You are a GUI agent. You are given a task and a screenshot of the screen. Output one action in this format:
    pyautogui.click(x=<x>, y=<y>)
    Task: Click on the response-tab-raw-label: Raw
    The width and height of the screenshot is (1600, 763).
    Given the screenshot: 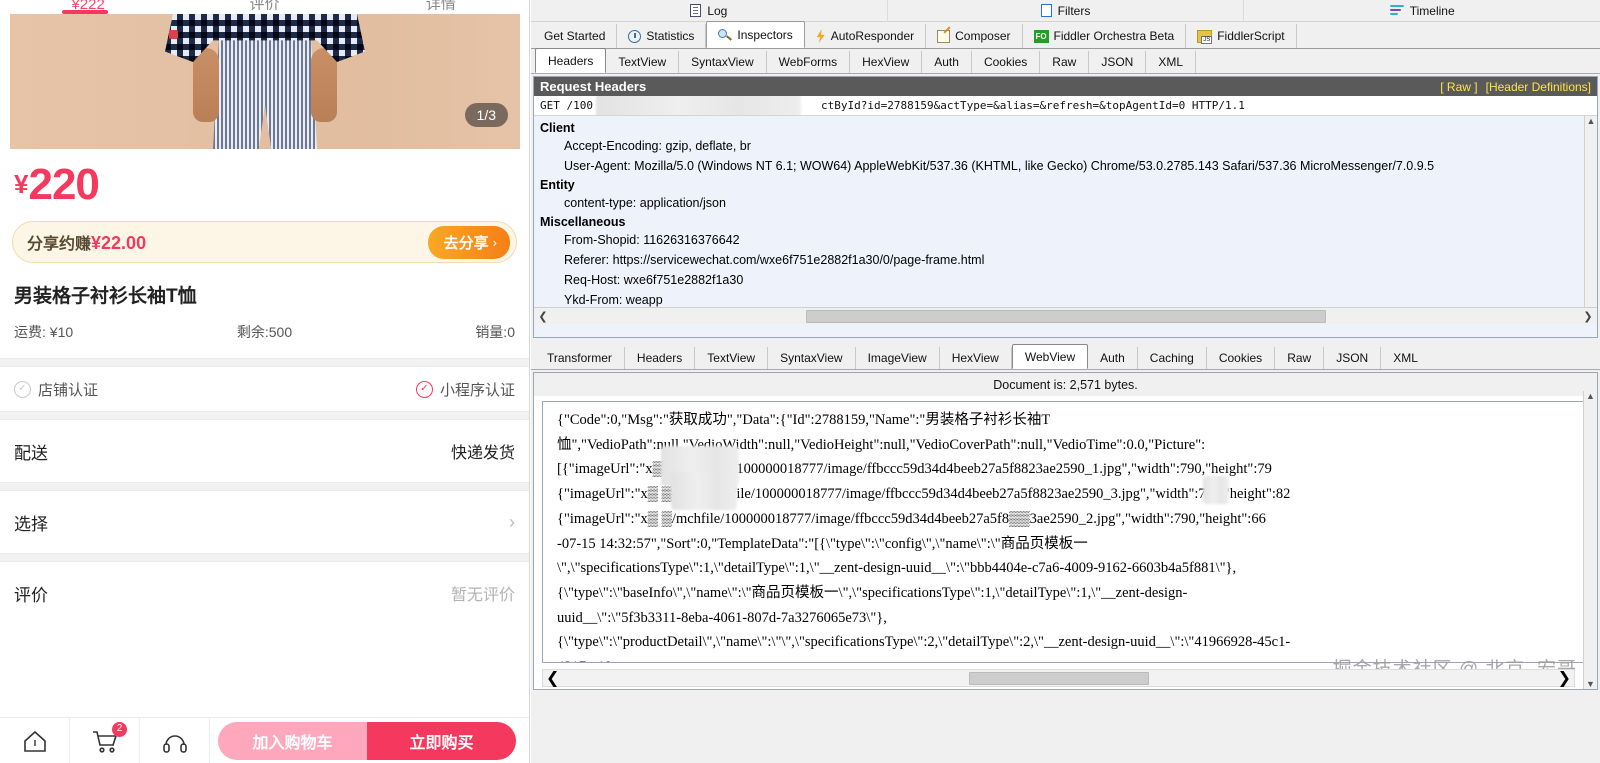 What is the action you would take?
    pyautogui.click(x=1299, y=358)
    